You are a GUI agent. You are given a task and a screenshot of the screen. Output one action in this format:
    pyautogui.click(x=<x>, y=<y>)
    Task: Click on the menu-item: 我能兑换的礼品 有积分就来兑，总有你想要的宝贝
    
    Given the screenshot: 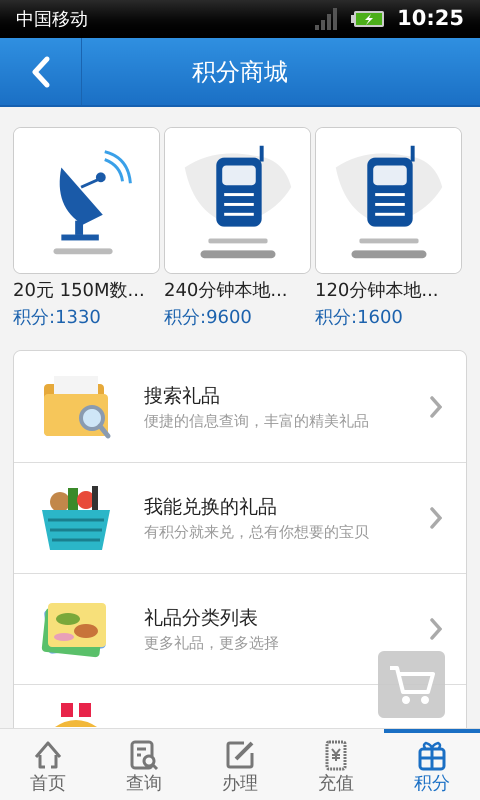 What is the action you would take?
    pyautogui.click(x=240, y=517)
    